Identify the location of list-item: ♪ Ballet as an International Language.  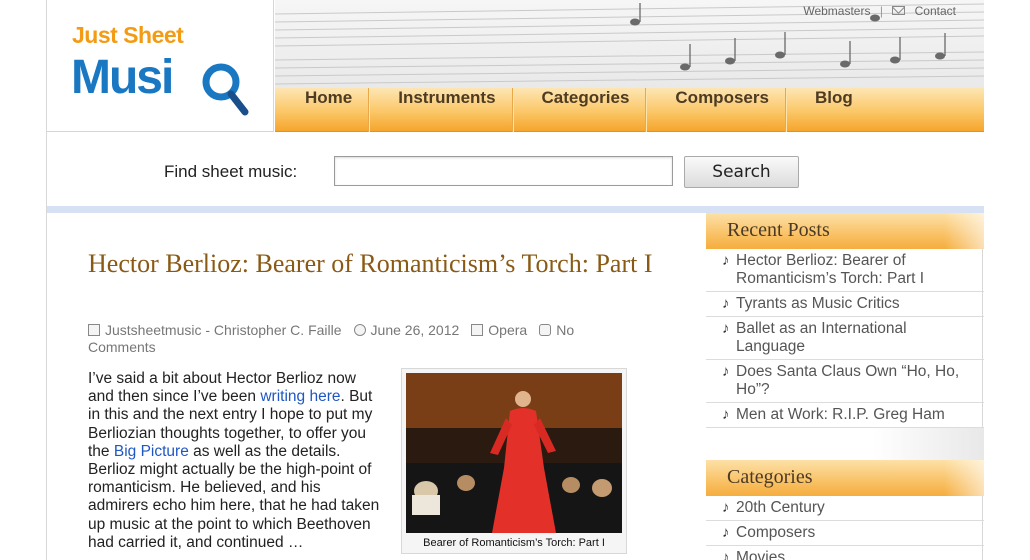
(845, 338).